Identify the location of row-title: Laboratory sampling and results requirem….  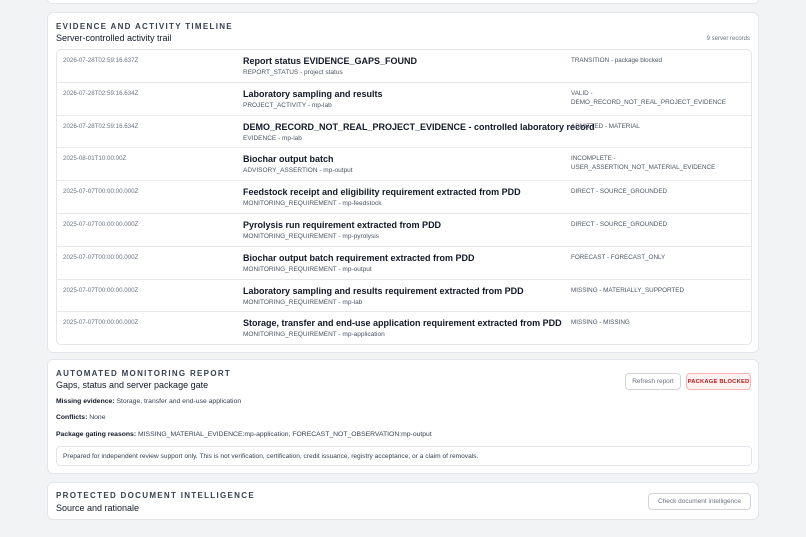
(383, 290).